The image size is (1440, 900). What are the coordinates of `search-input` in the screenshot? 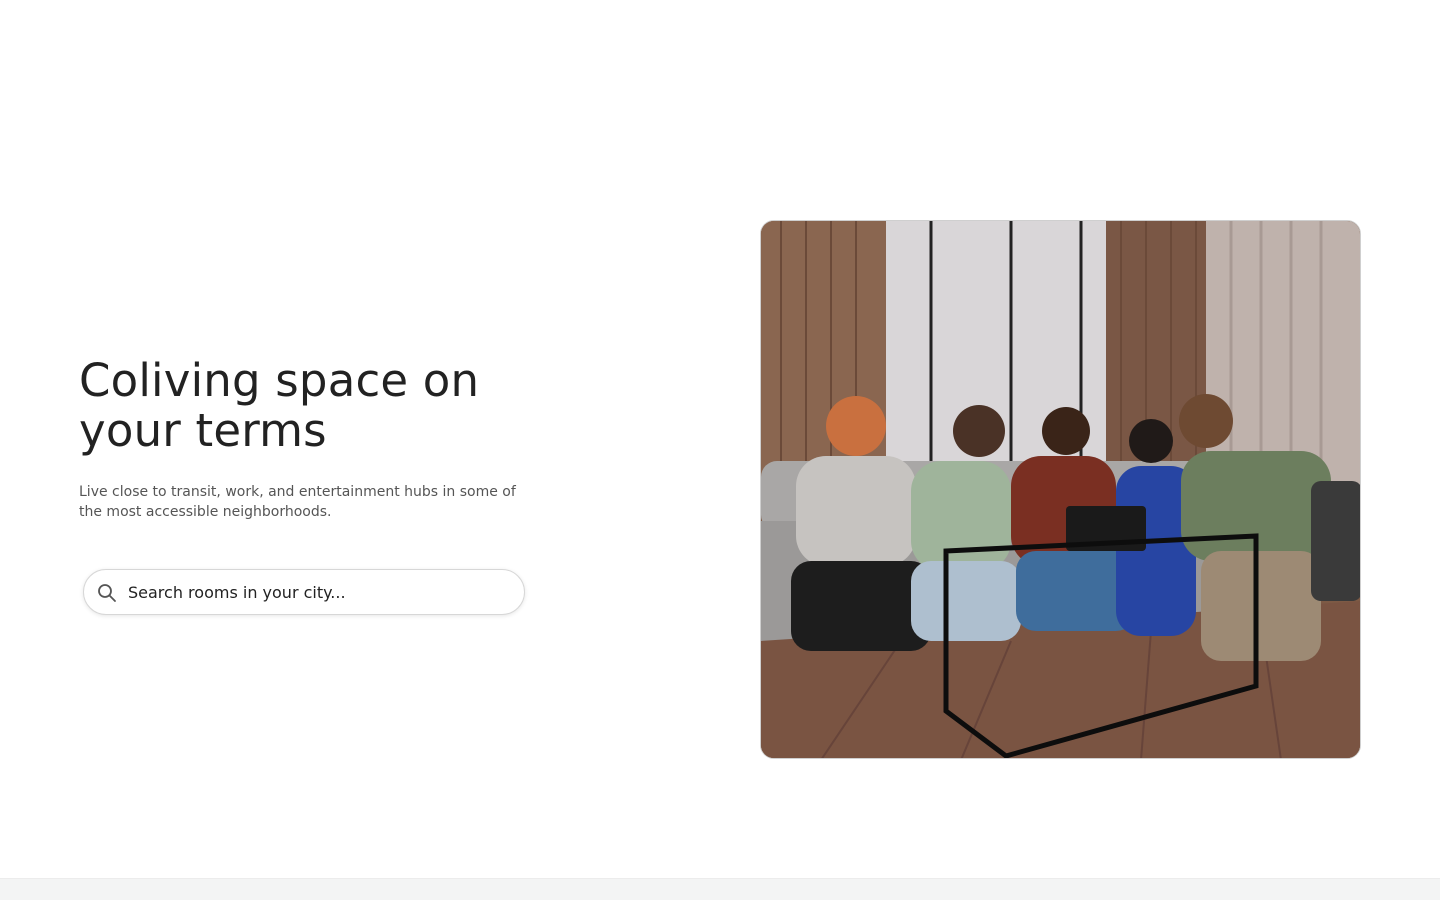 It's located at (323, 592).